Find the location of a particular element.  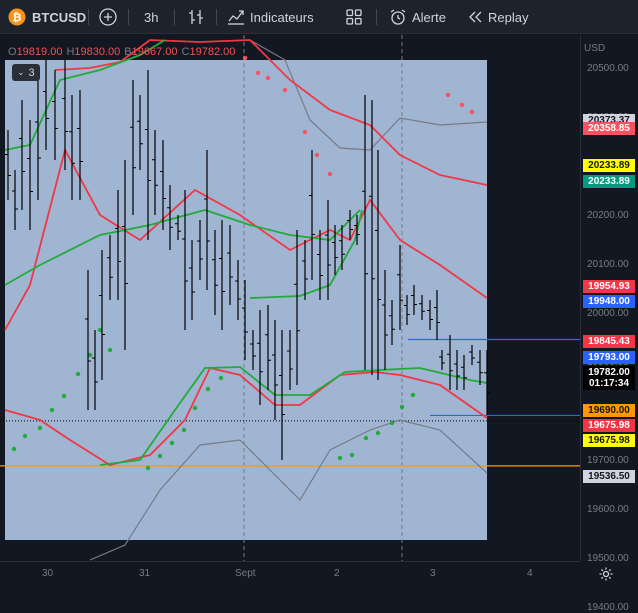

symbol-search-button: ₿ BTCUSD is located at coordinates (47, 17).